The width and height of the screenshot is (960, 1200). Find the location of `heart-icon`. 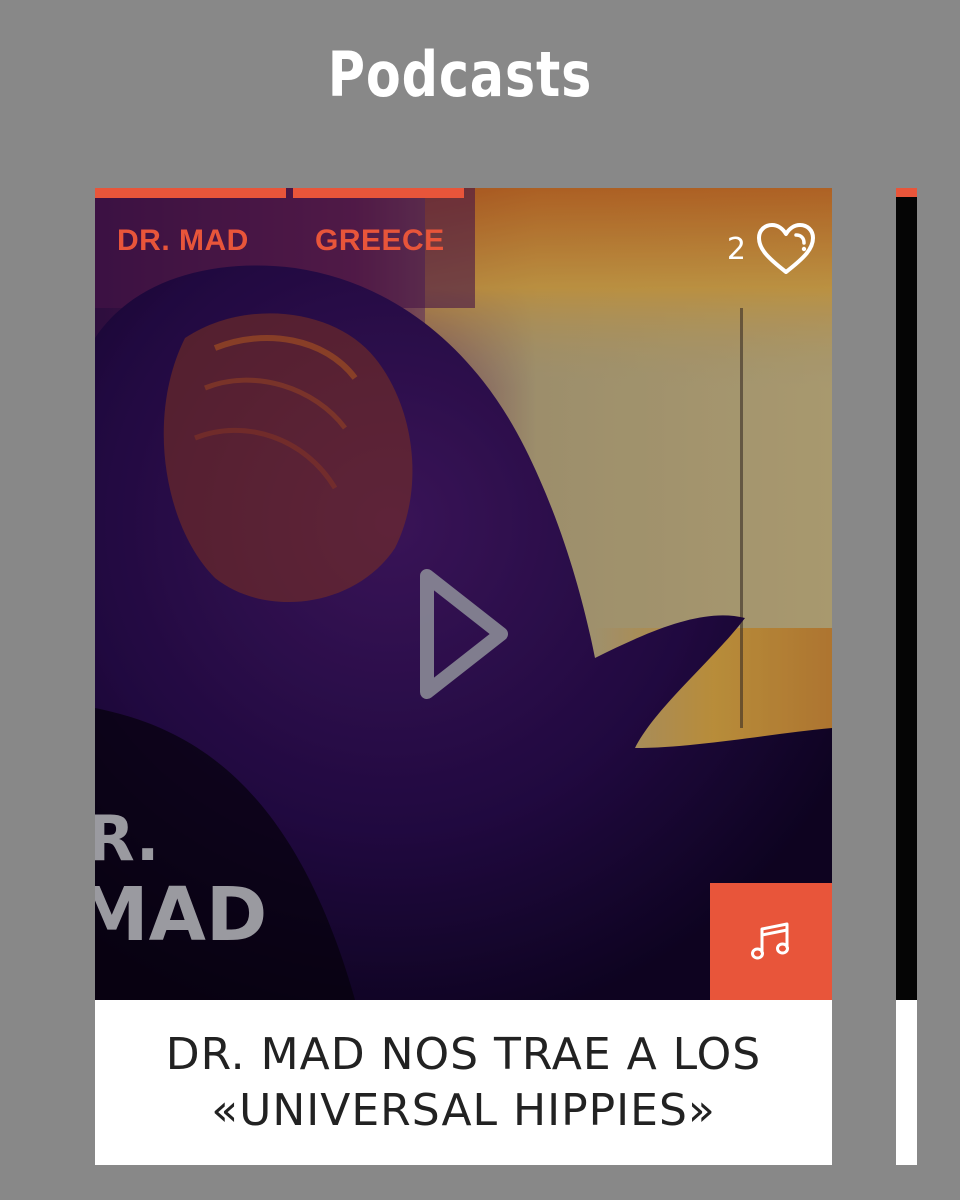

heart-icon is located at coordinates (786, 249).